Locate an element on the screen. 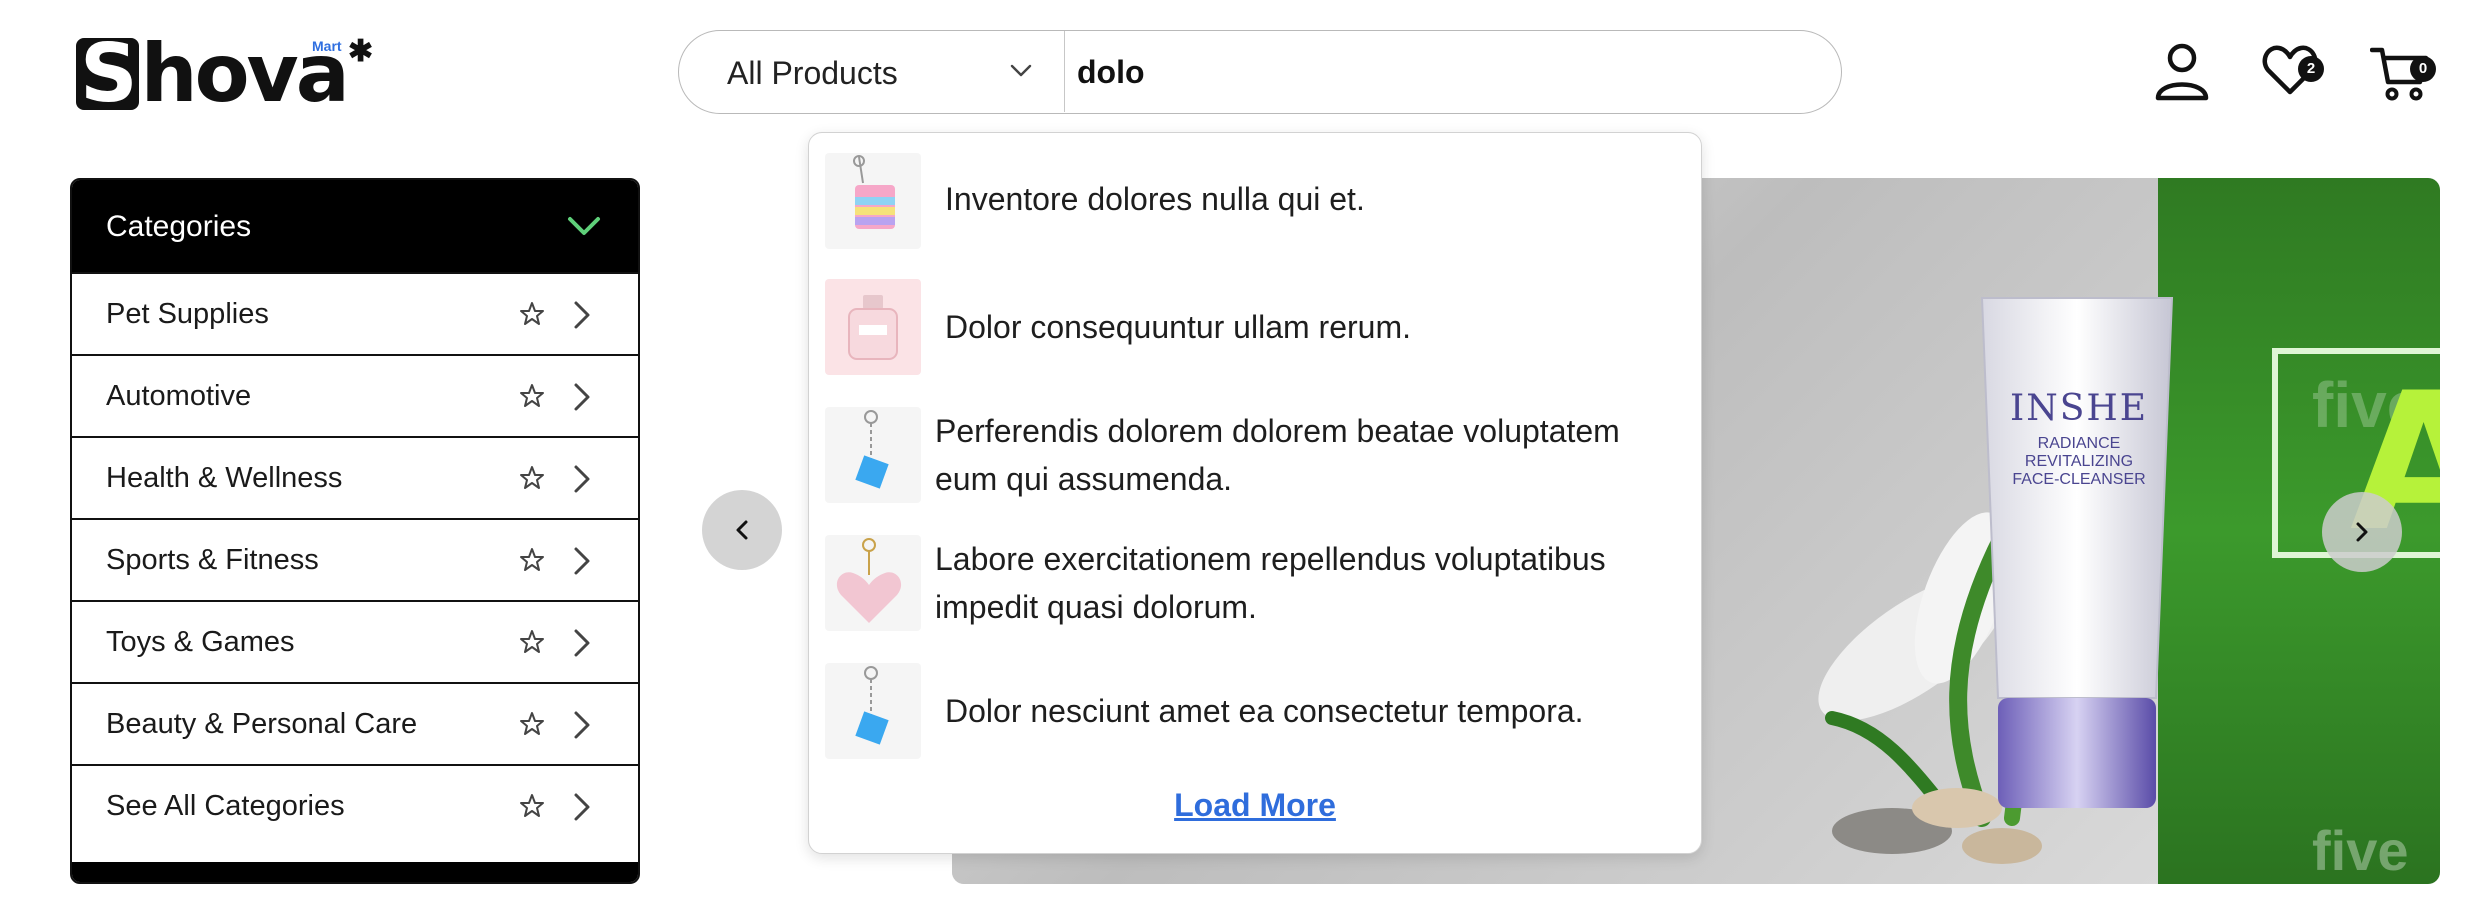  hero-prev-button is located at coordinates (742, 530).